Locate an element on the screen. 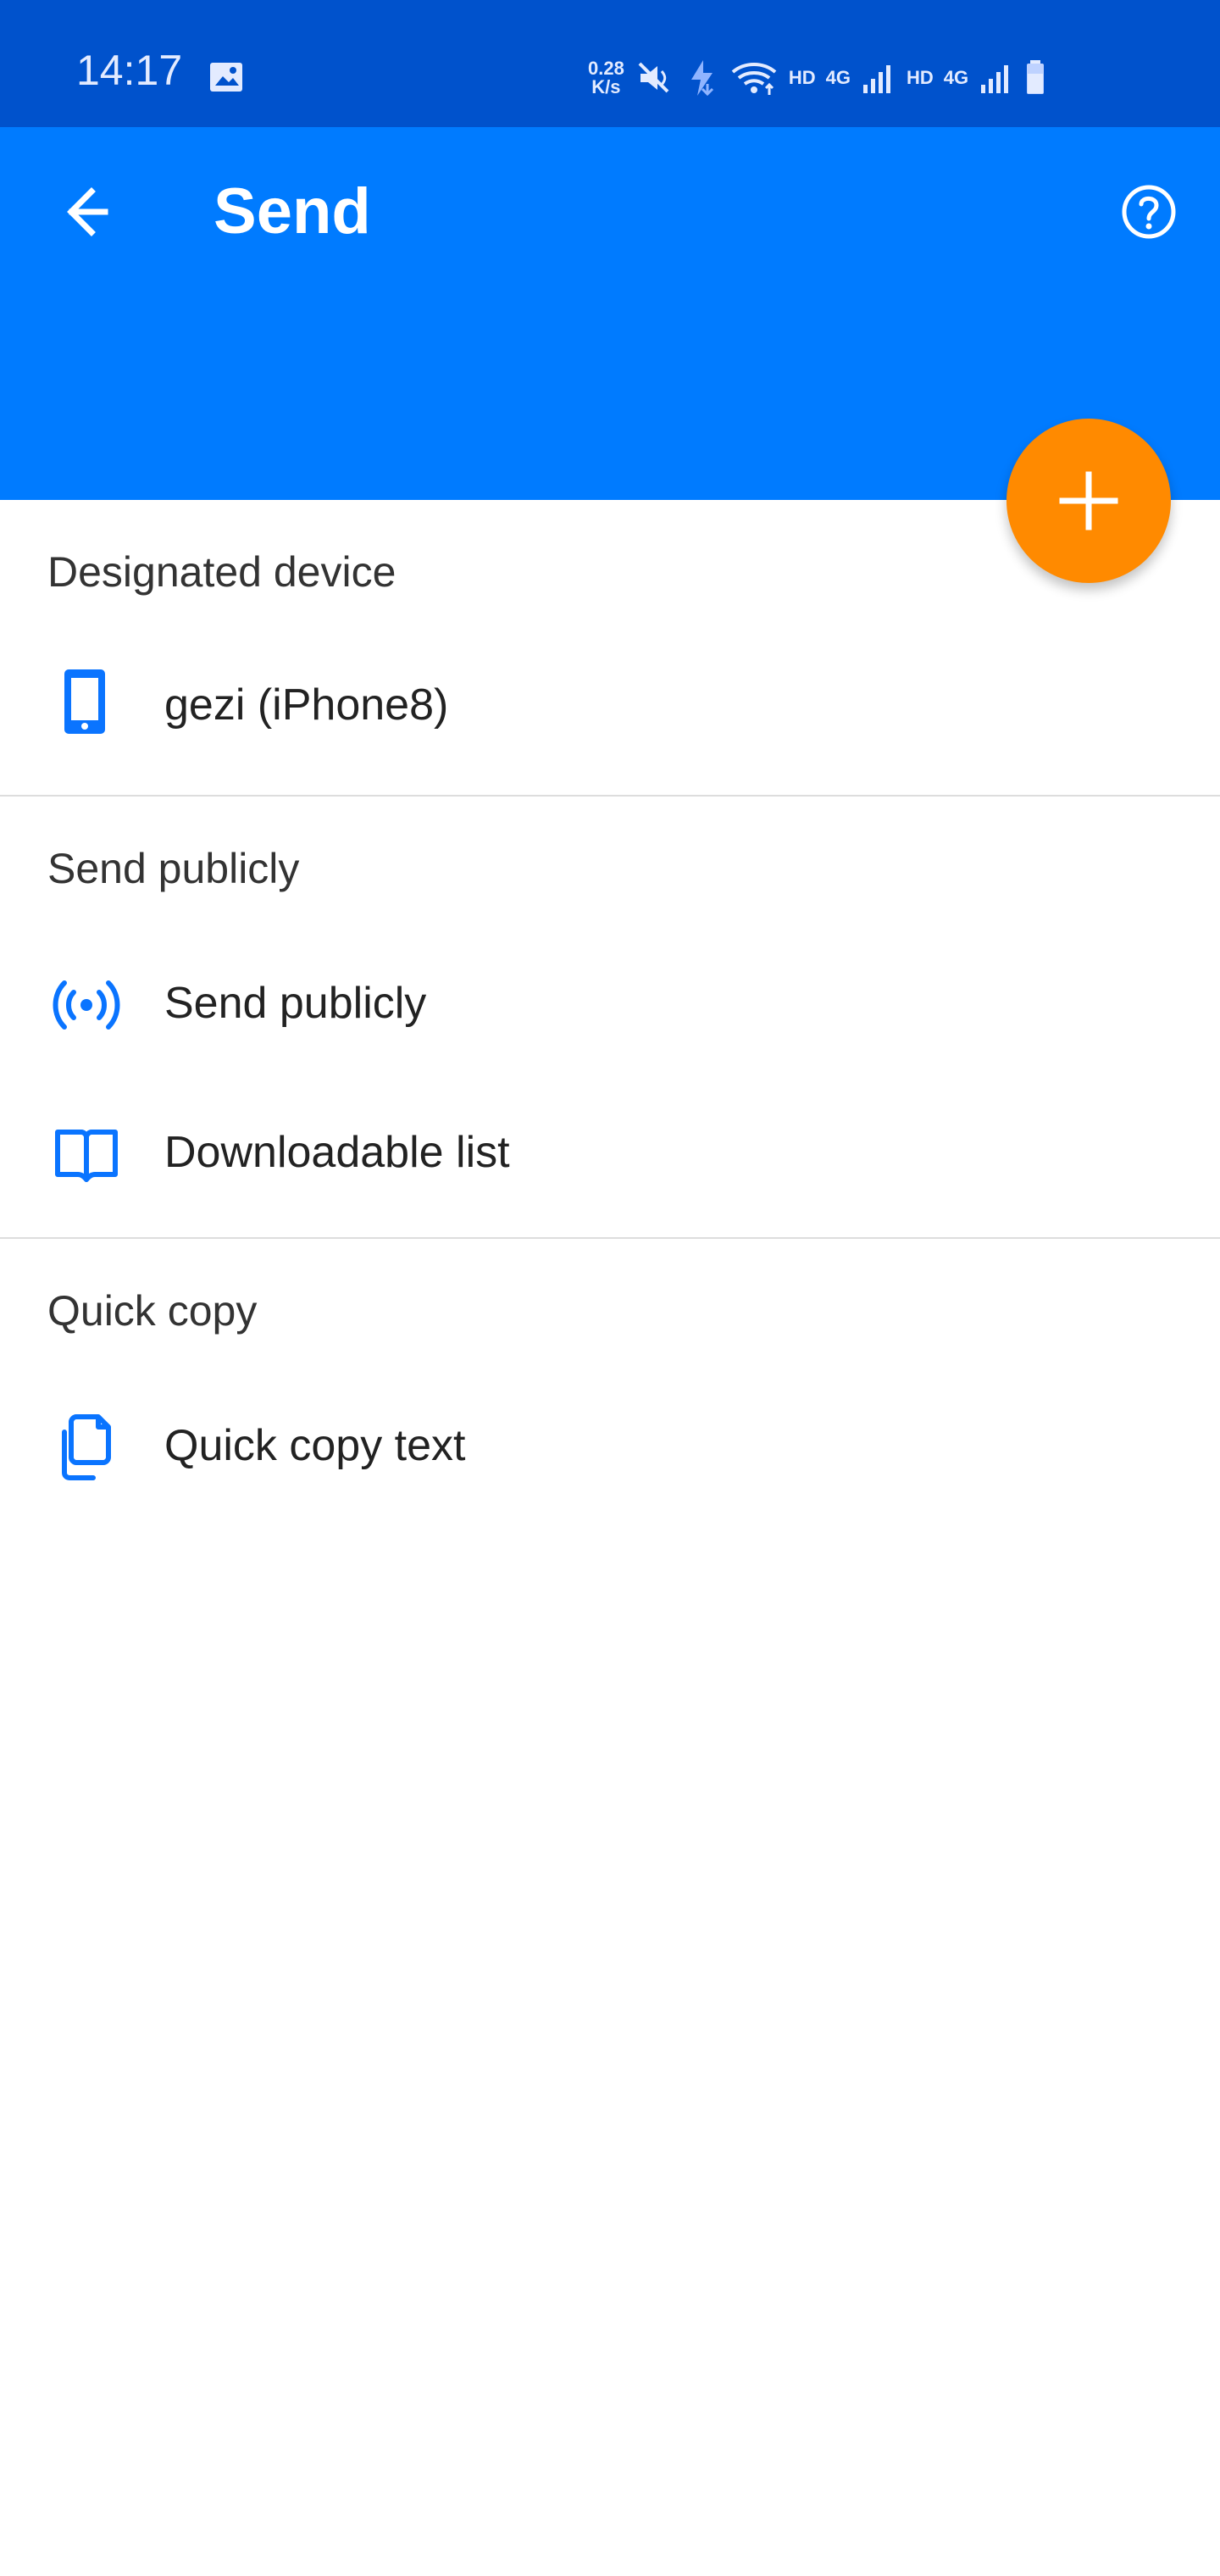 This screenshot has height=2576, width=1220. network-speed: 0.28 K/s is located at coordinates (606, 78).